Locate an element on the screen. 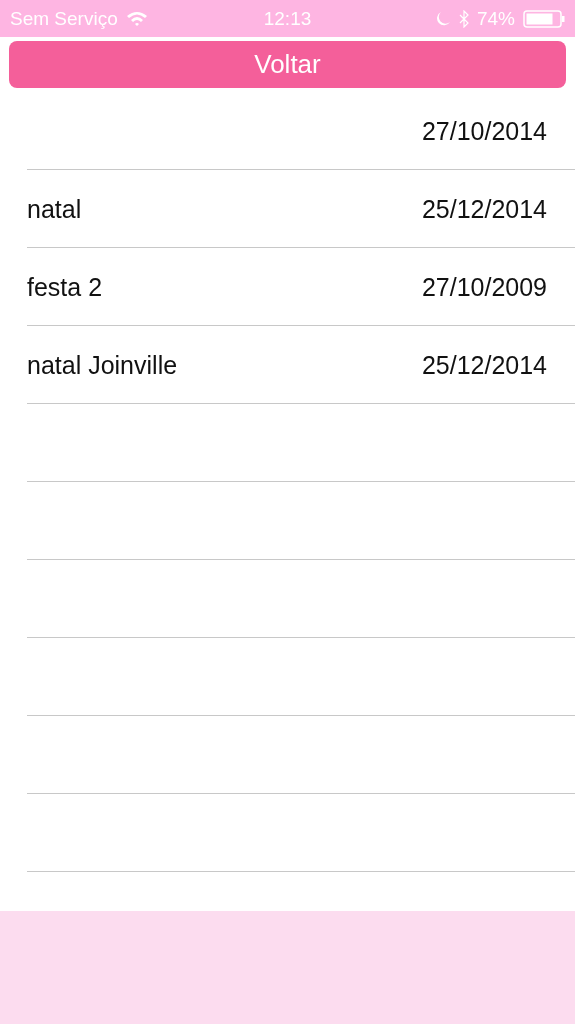  event-name: natal Joinville is located at coordinates (103, 365).